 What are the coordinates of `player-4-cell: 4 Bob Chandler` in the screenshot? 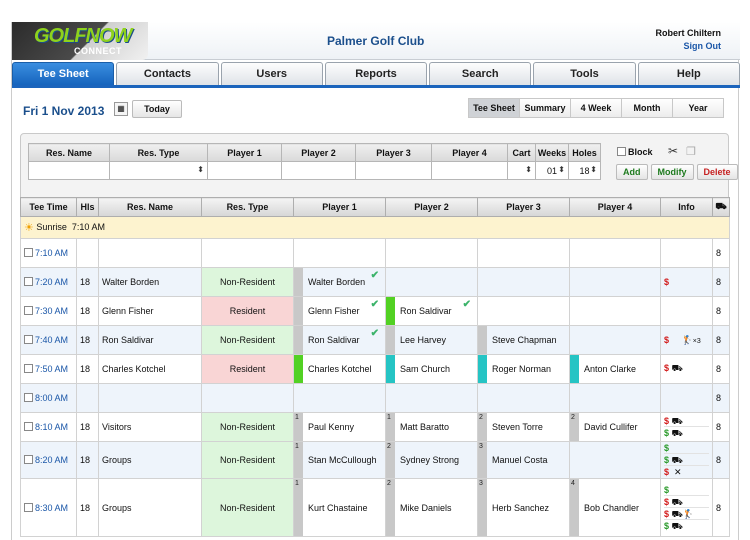 It's located at (615, 507).